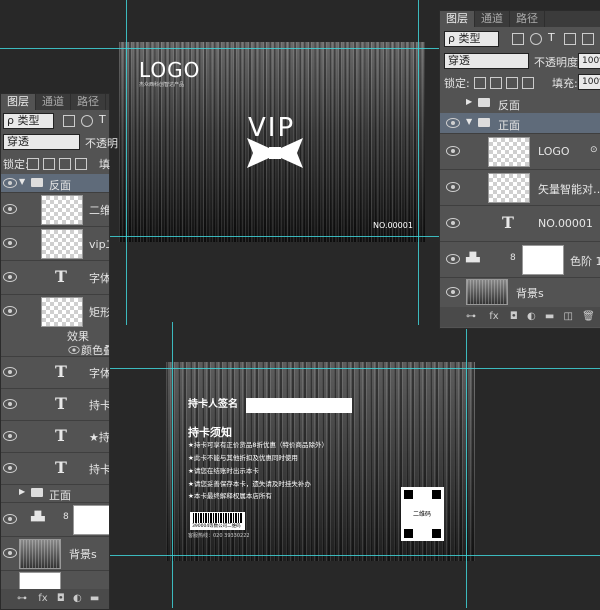  I want to click on layer-row: LOGO ⊙, so click(520, 151).